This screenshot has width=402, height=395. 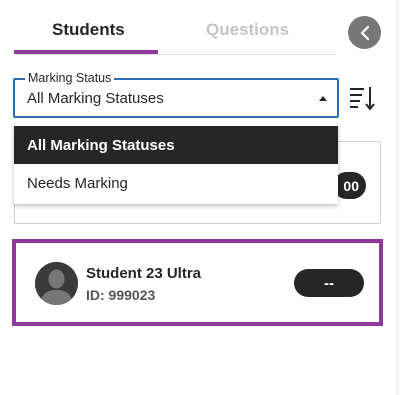 I want to click on caret-up-icon, so click(x=323, y=98).